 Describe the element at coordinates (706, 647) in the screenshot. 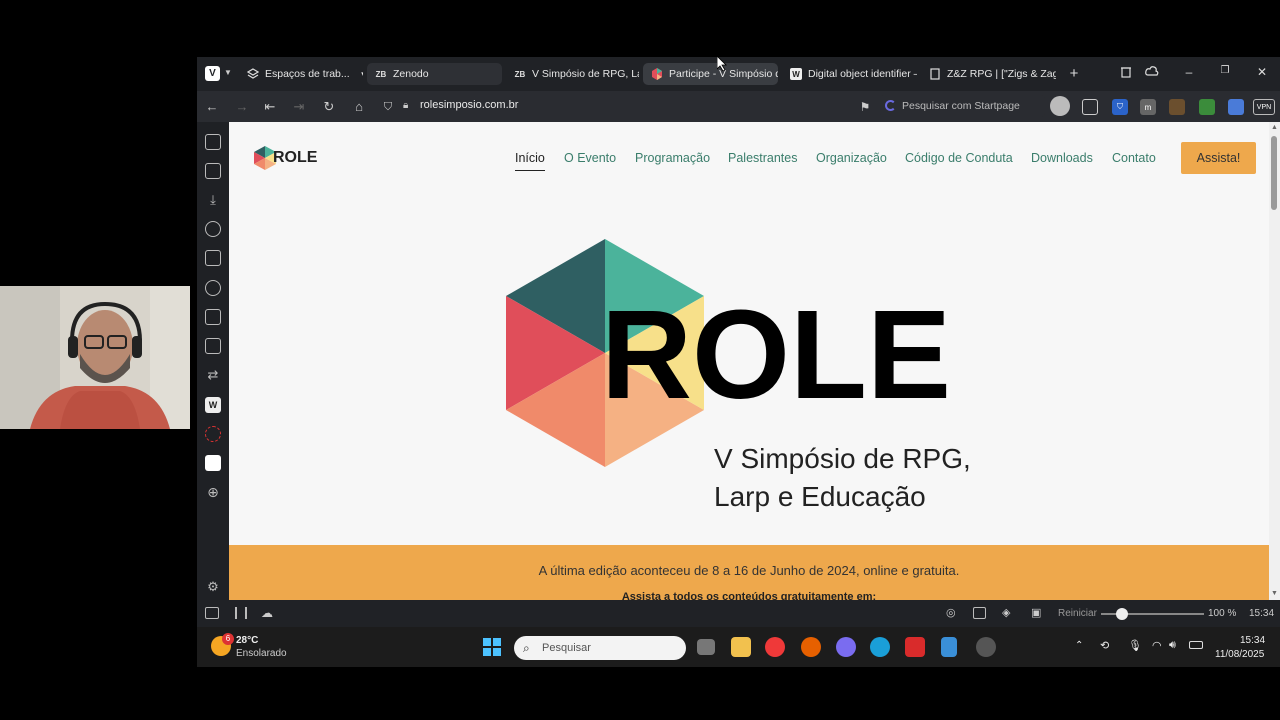

I see `task-view-icon` at that location.